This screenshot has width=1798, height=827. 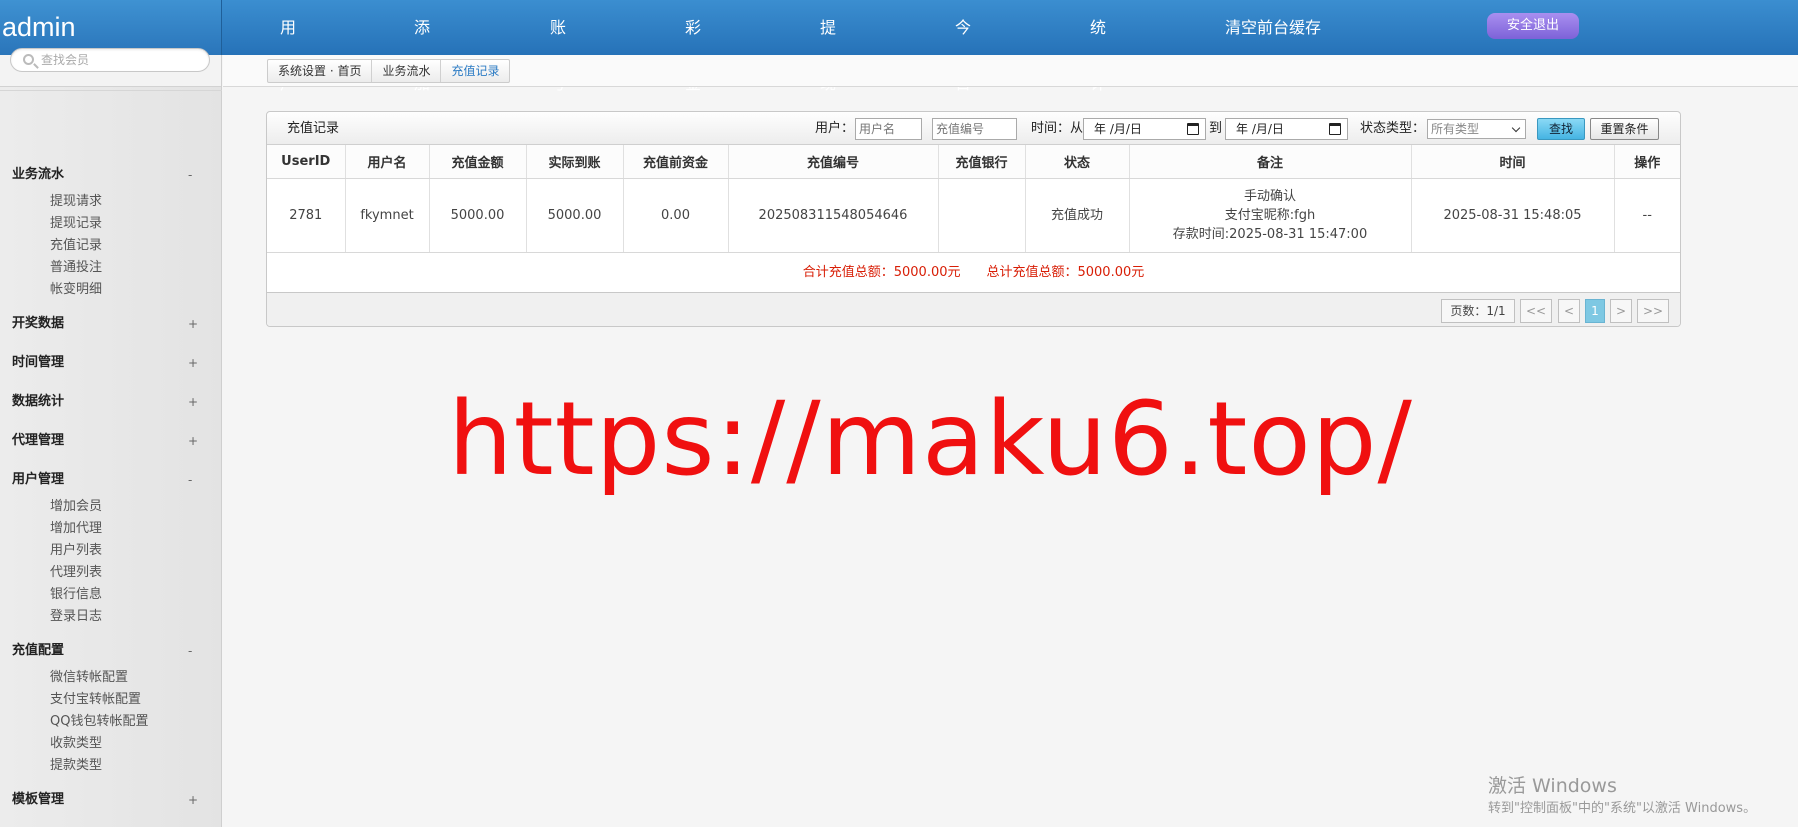 What do you see at coordinates (38, 799) in the screenshot?
I see `group-label: 模板管理` at bounding box center [38, 799].